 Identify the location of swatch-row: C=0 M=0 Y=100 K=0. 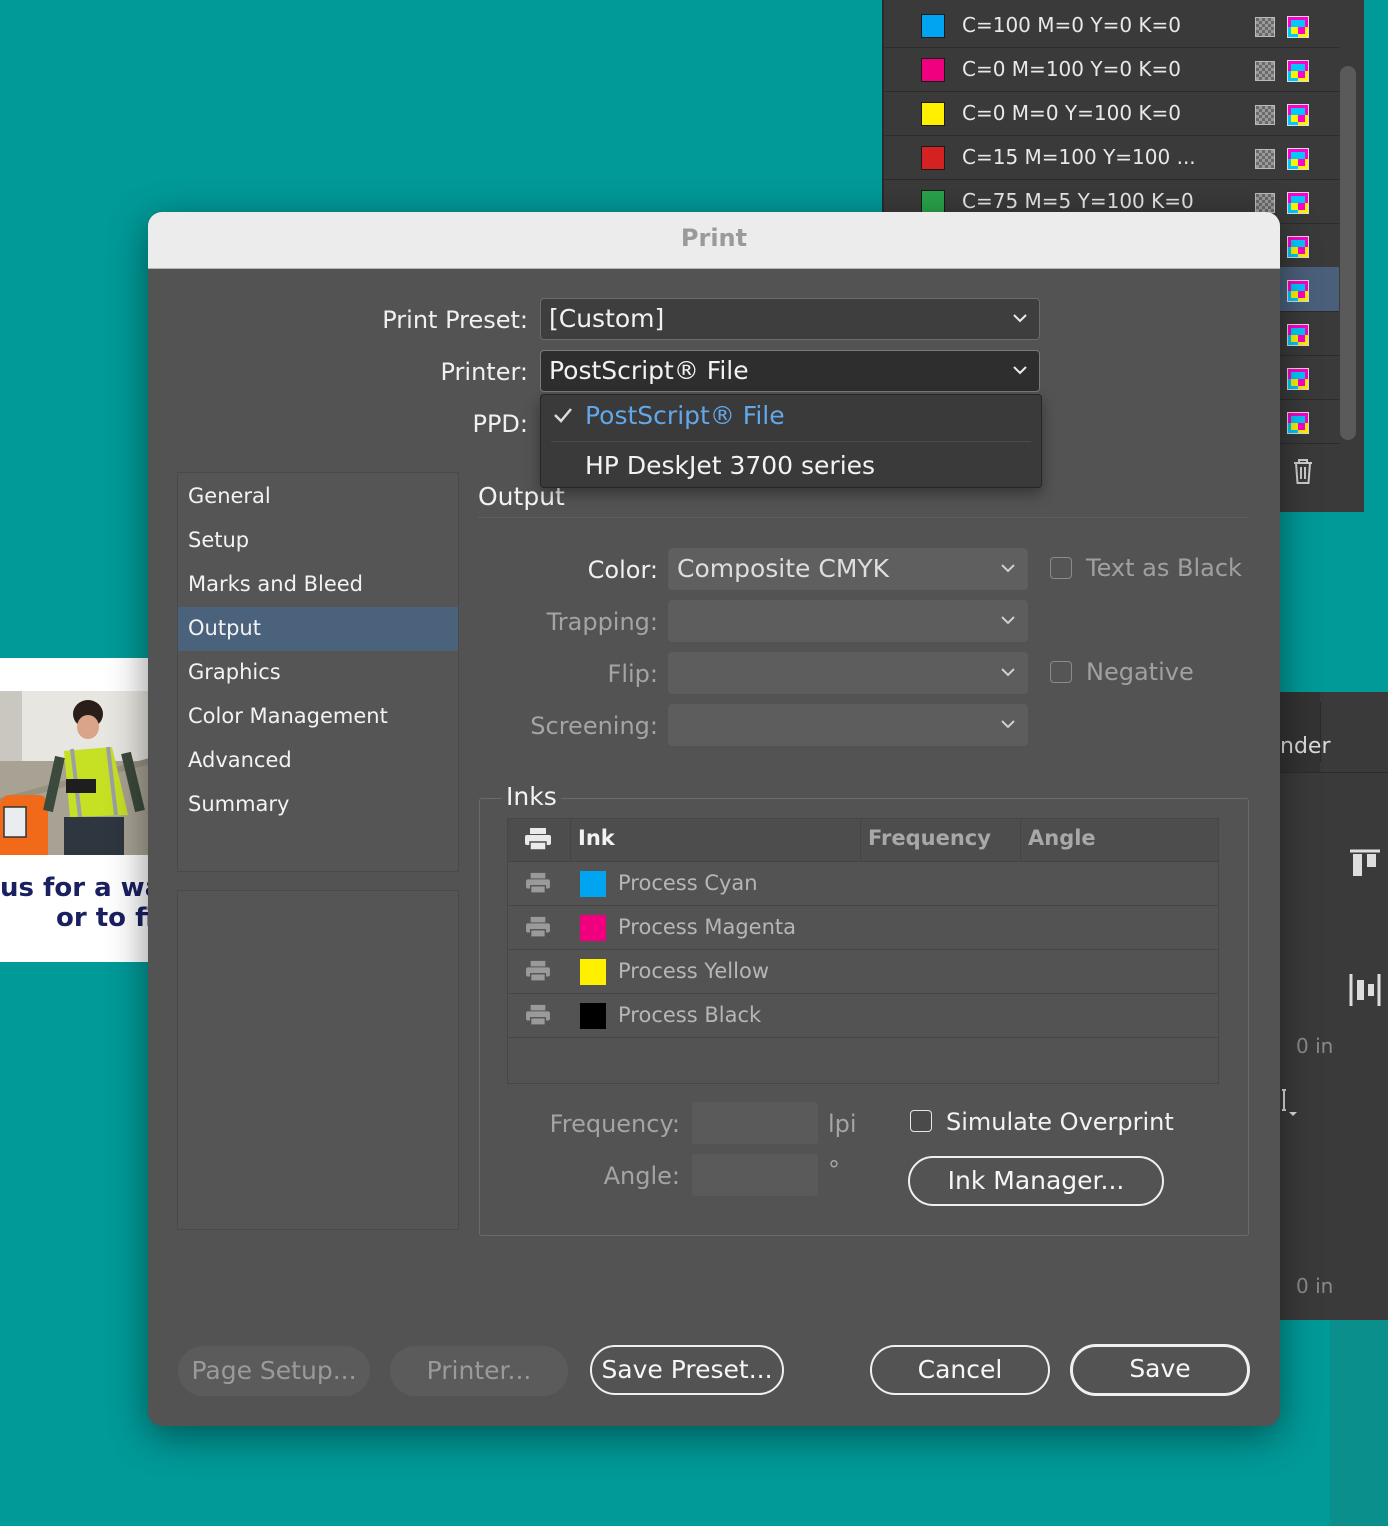
(1111, 113).